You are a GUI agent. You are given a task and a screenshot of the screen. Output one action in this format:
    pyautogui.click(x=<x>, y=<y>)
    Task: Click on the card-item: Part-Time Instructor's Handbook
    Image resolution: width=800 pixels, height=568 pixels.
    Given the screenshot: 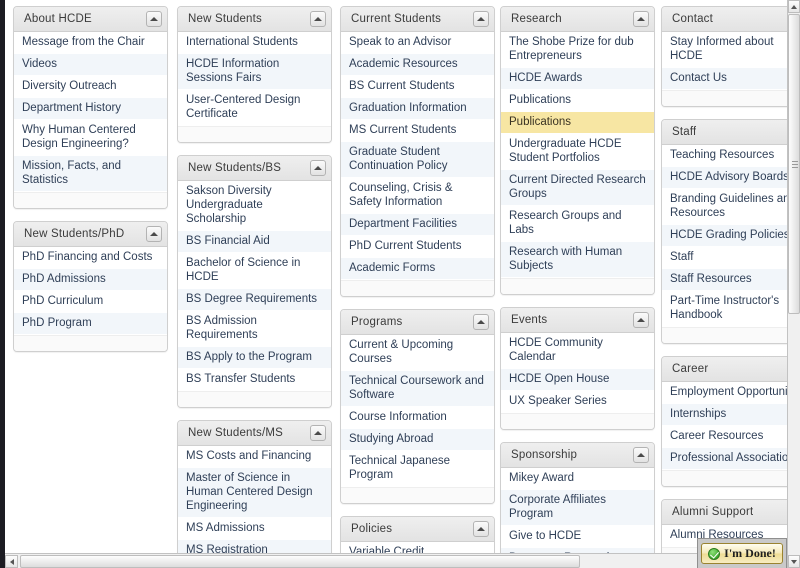 What is the action you would take?
    pyautogui.click(x=724, y=309)
    